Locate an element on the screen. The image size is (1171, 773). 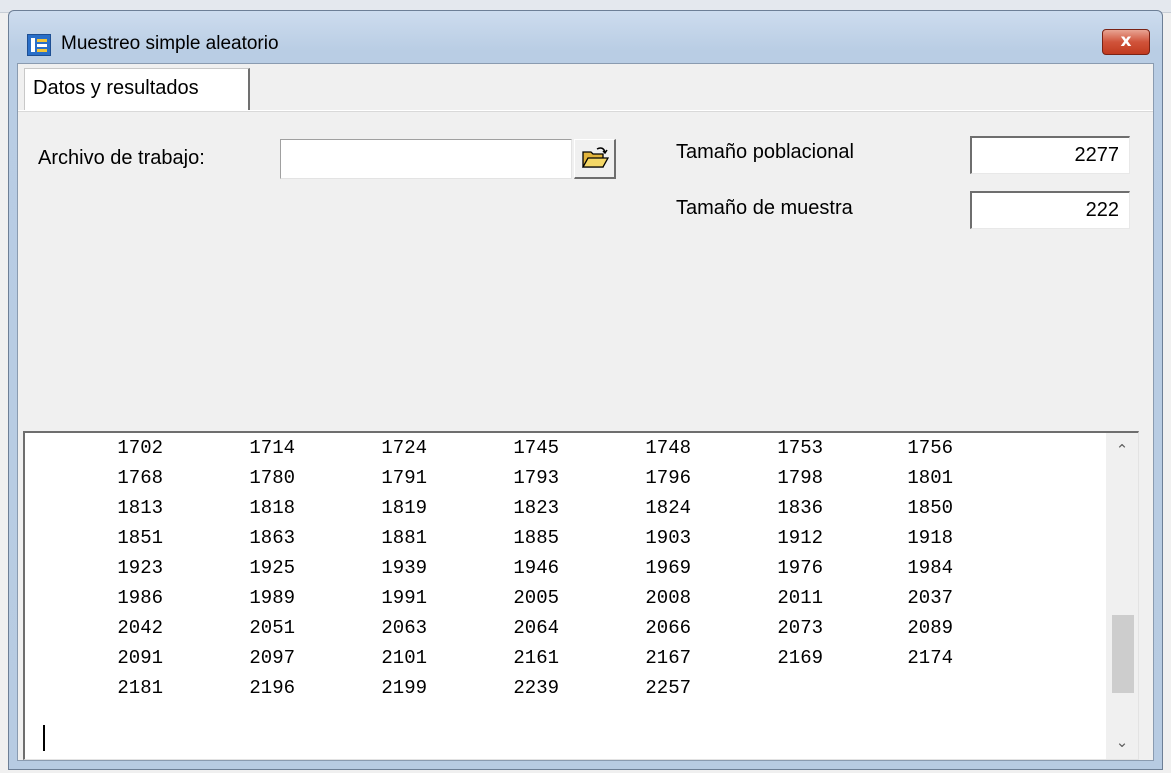
result-value: 2005 is located at coordinates (536, 598).